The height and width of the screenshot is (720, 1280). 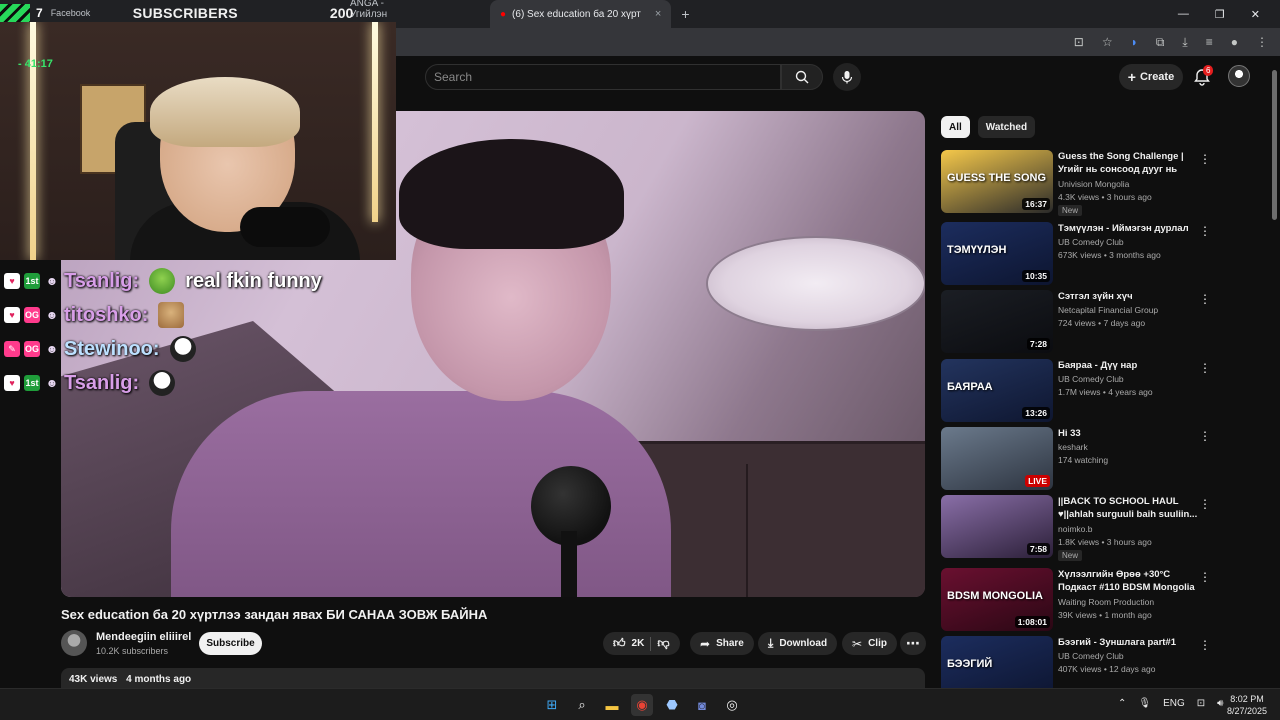 What do you see at coordinates (1122, 703) in the screenshot?
I see `tray-overflow-icon: ⌃` at bounding box center [1122, 703].